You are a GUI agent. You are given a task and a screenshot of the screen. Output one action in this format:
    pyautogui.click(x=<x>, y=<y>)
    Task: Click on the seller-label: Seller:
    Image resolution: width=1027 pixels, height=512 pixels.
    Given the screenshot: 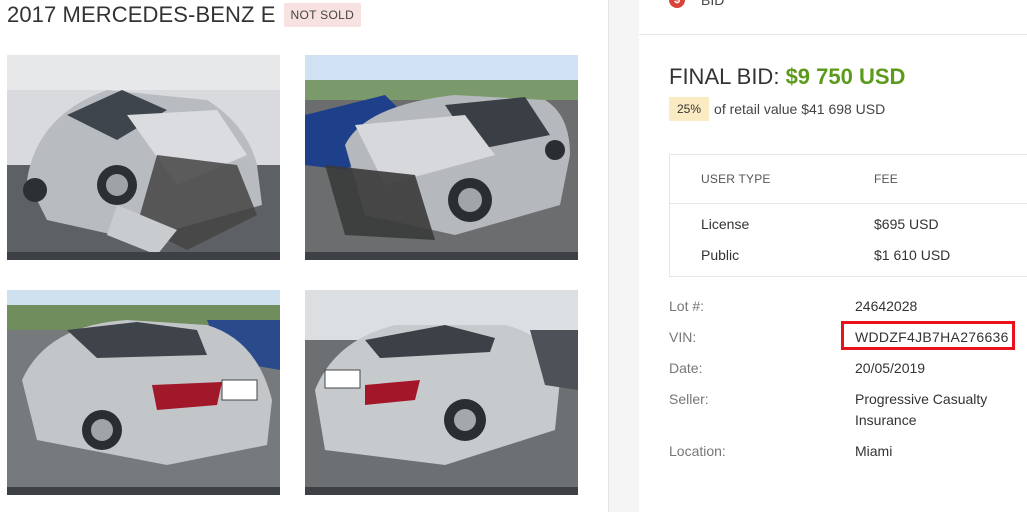 What is the action you would take?
    pyautogui.click(x=689, y=399)
    